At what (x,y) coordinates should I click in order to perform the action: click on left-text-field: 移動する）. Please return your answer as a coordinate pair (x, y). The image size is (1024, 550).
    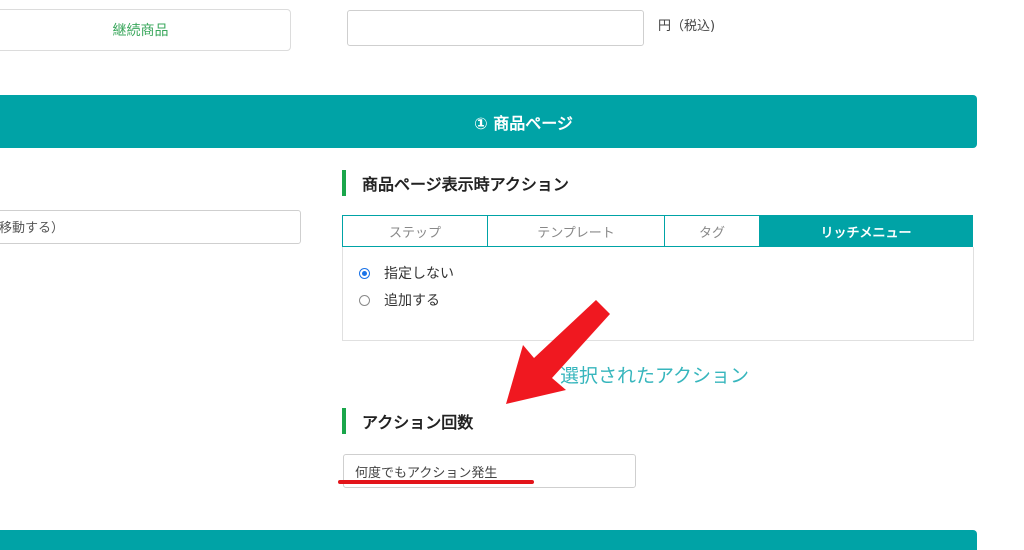
    Looking at the image, I should click on (150, 227).